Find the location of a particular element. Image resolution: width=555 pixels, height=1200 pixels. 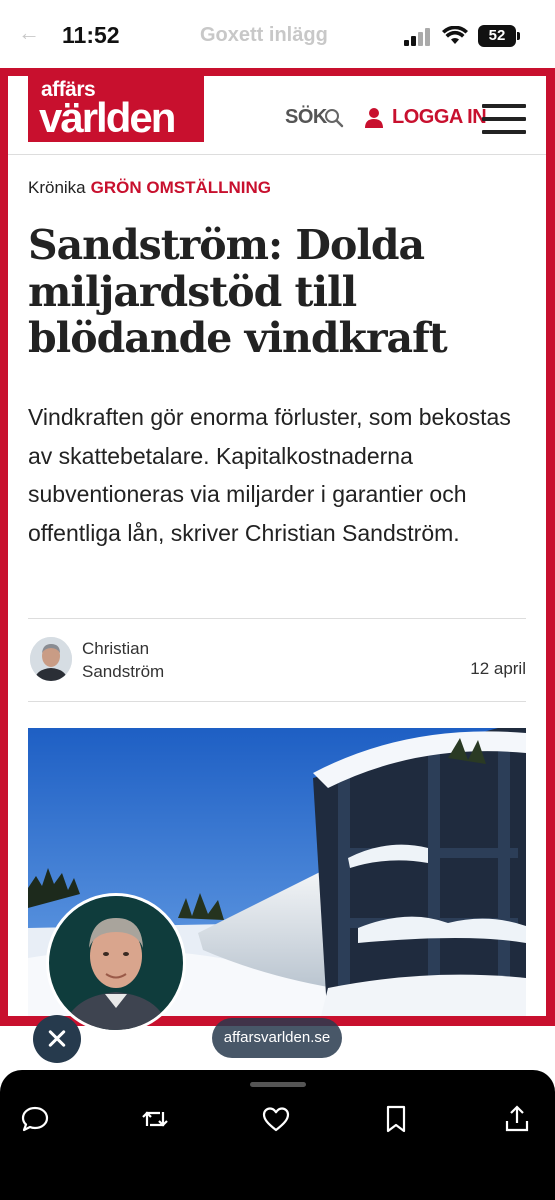

close-overlay-button is located at coordinates (57, 1039).